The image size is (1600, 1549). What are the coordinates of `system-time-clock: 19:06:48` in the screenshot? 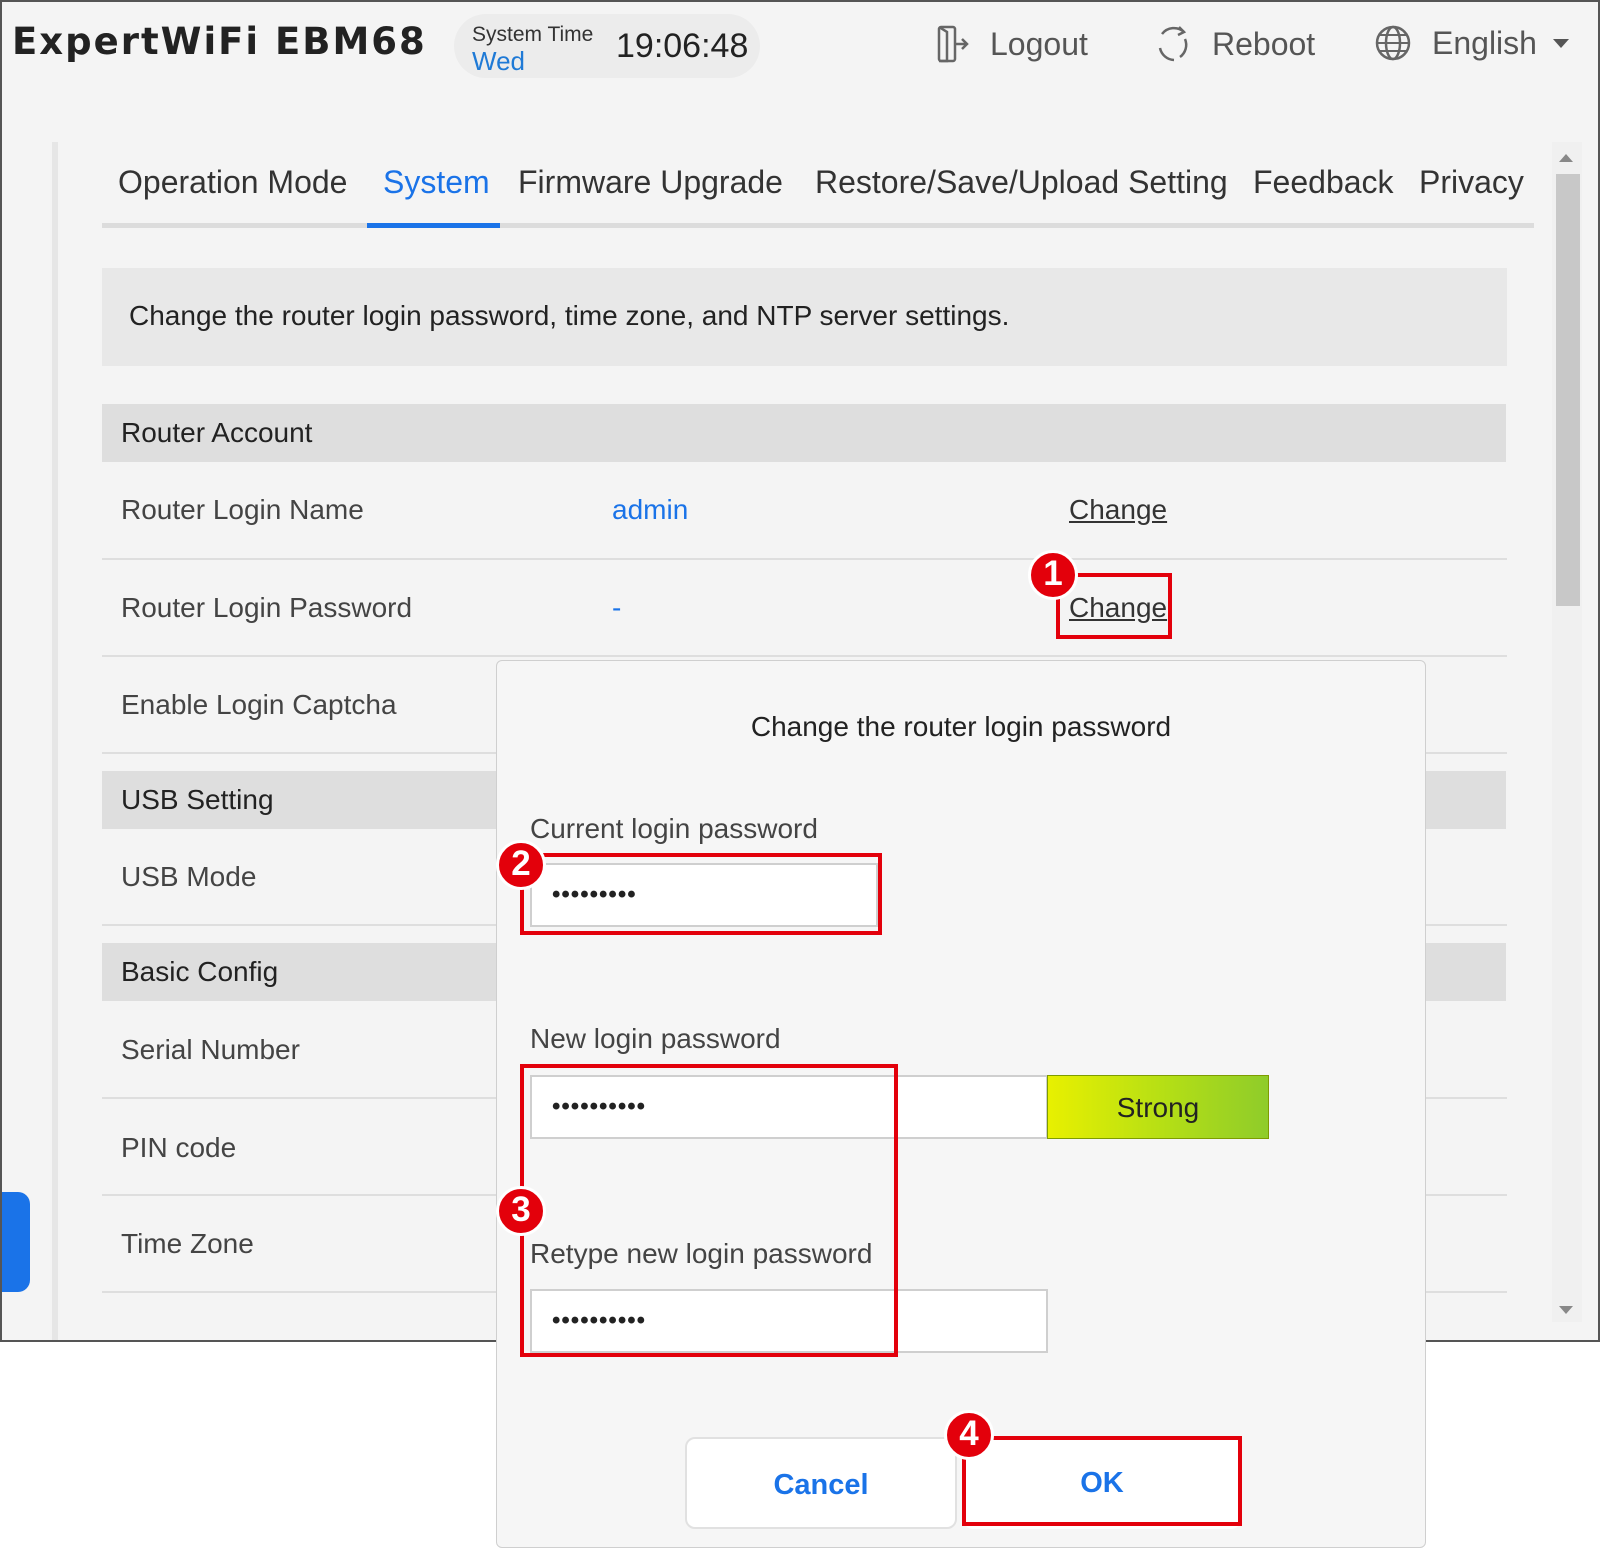 It's located at (682, 46).